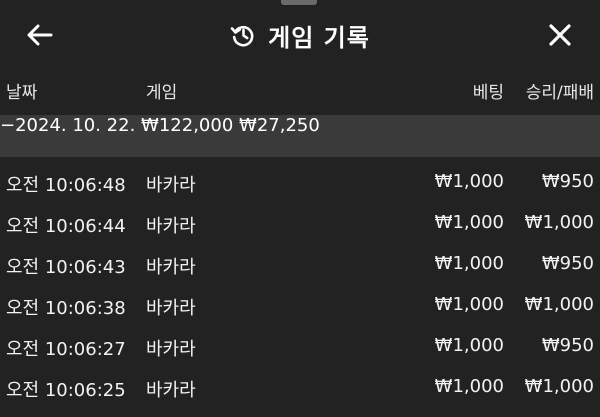  I want to click on close-icon, so click(560, 35).